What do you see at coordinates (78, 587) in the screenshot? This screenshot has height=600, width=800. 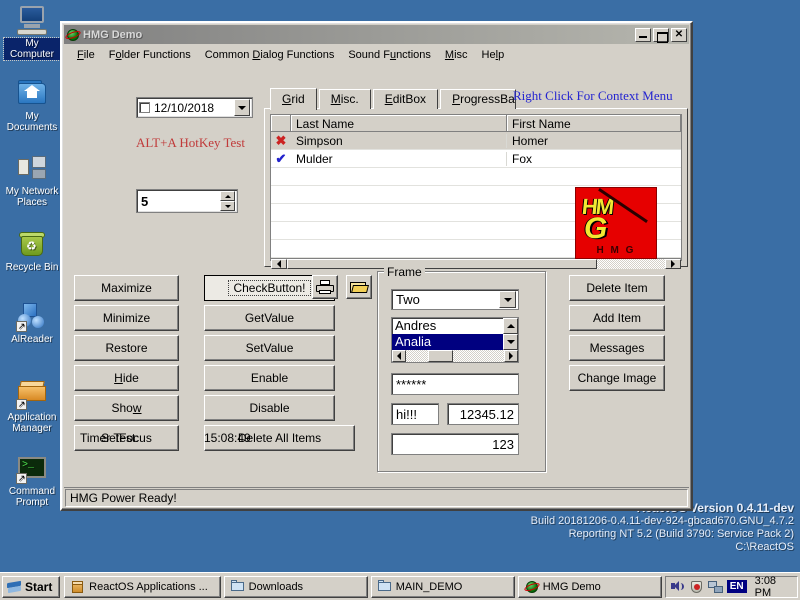 I see `app-manager-icon` at bounding box center [78, 587].